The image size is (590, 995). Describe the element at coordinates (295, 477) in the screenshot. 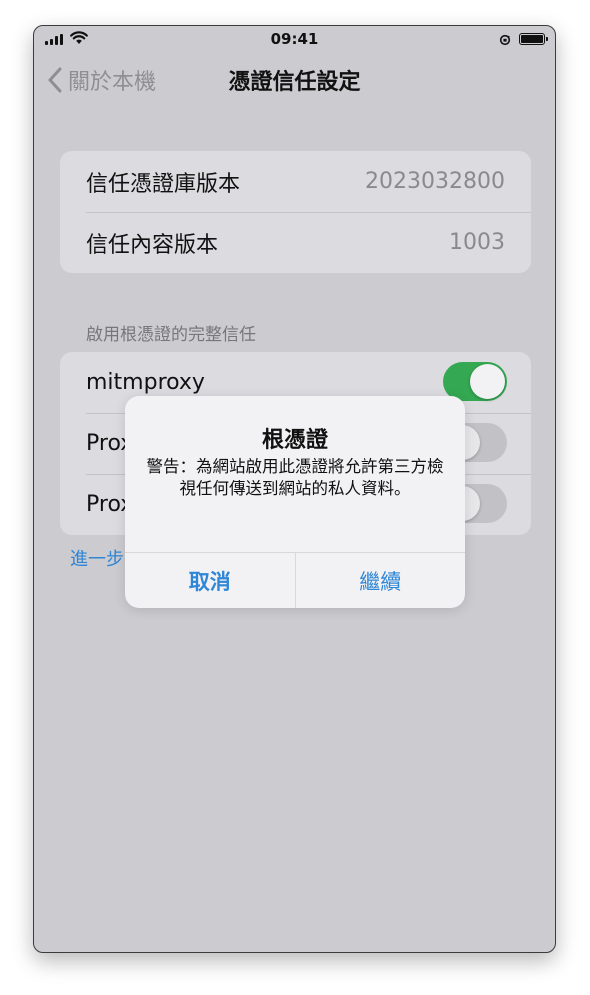

I see `alert-message: 警告：為網站啟用此憑證將允許第三方檢視任何傳送到網站的私人資料。` at that location.